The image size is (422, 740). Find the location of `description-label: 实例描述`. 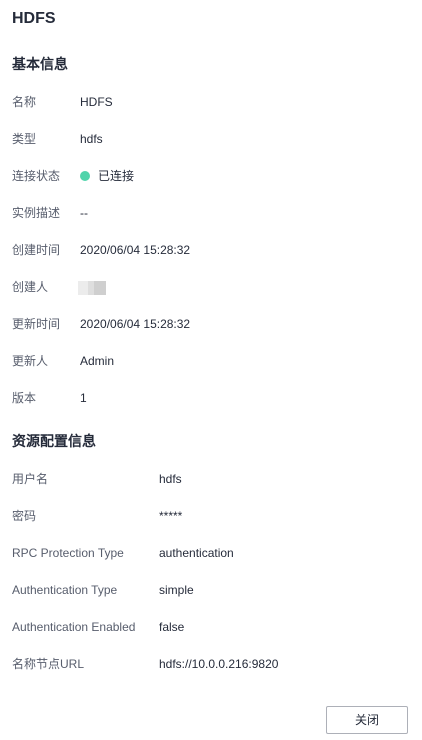

description-label: 实例描述 is located at coordinates (36, 213).